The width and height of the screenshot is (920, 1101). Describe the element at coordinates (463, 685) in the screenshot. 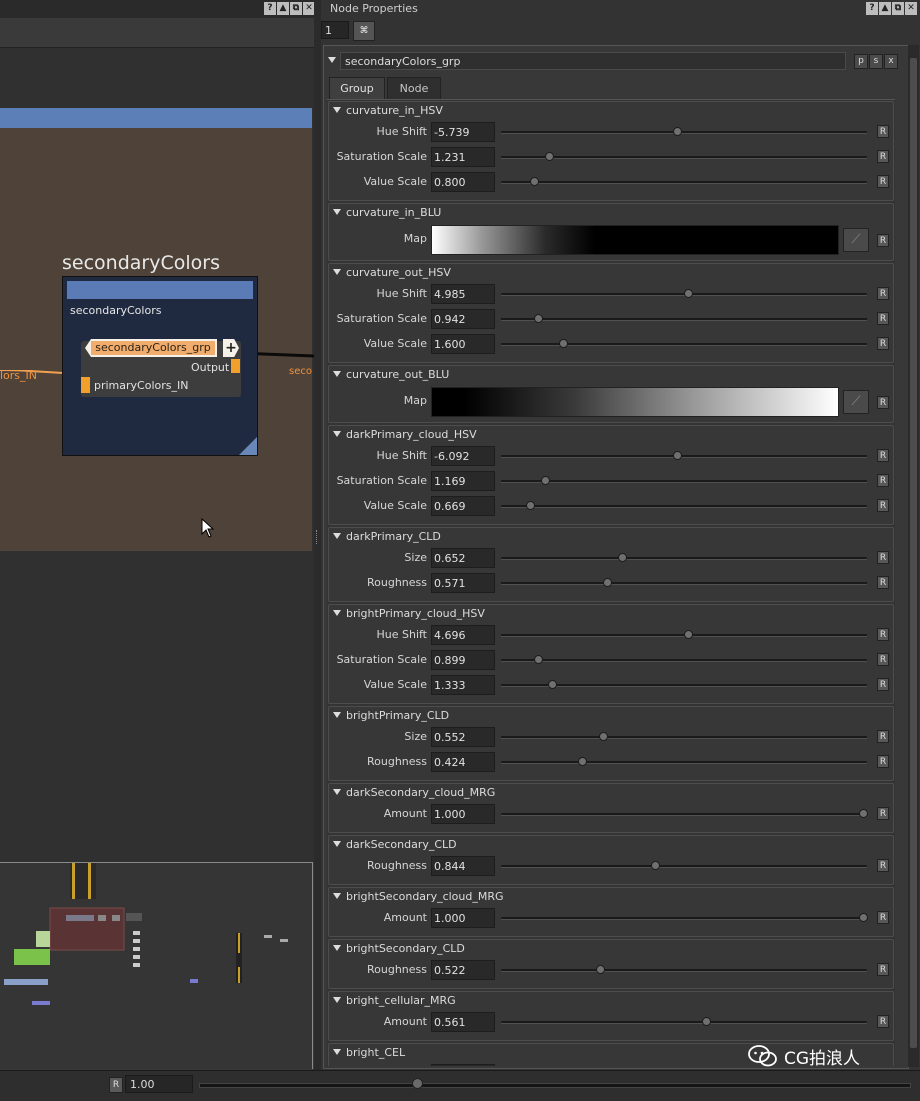

I see `param-value-field: 1.333` at that location.